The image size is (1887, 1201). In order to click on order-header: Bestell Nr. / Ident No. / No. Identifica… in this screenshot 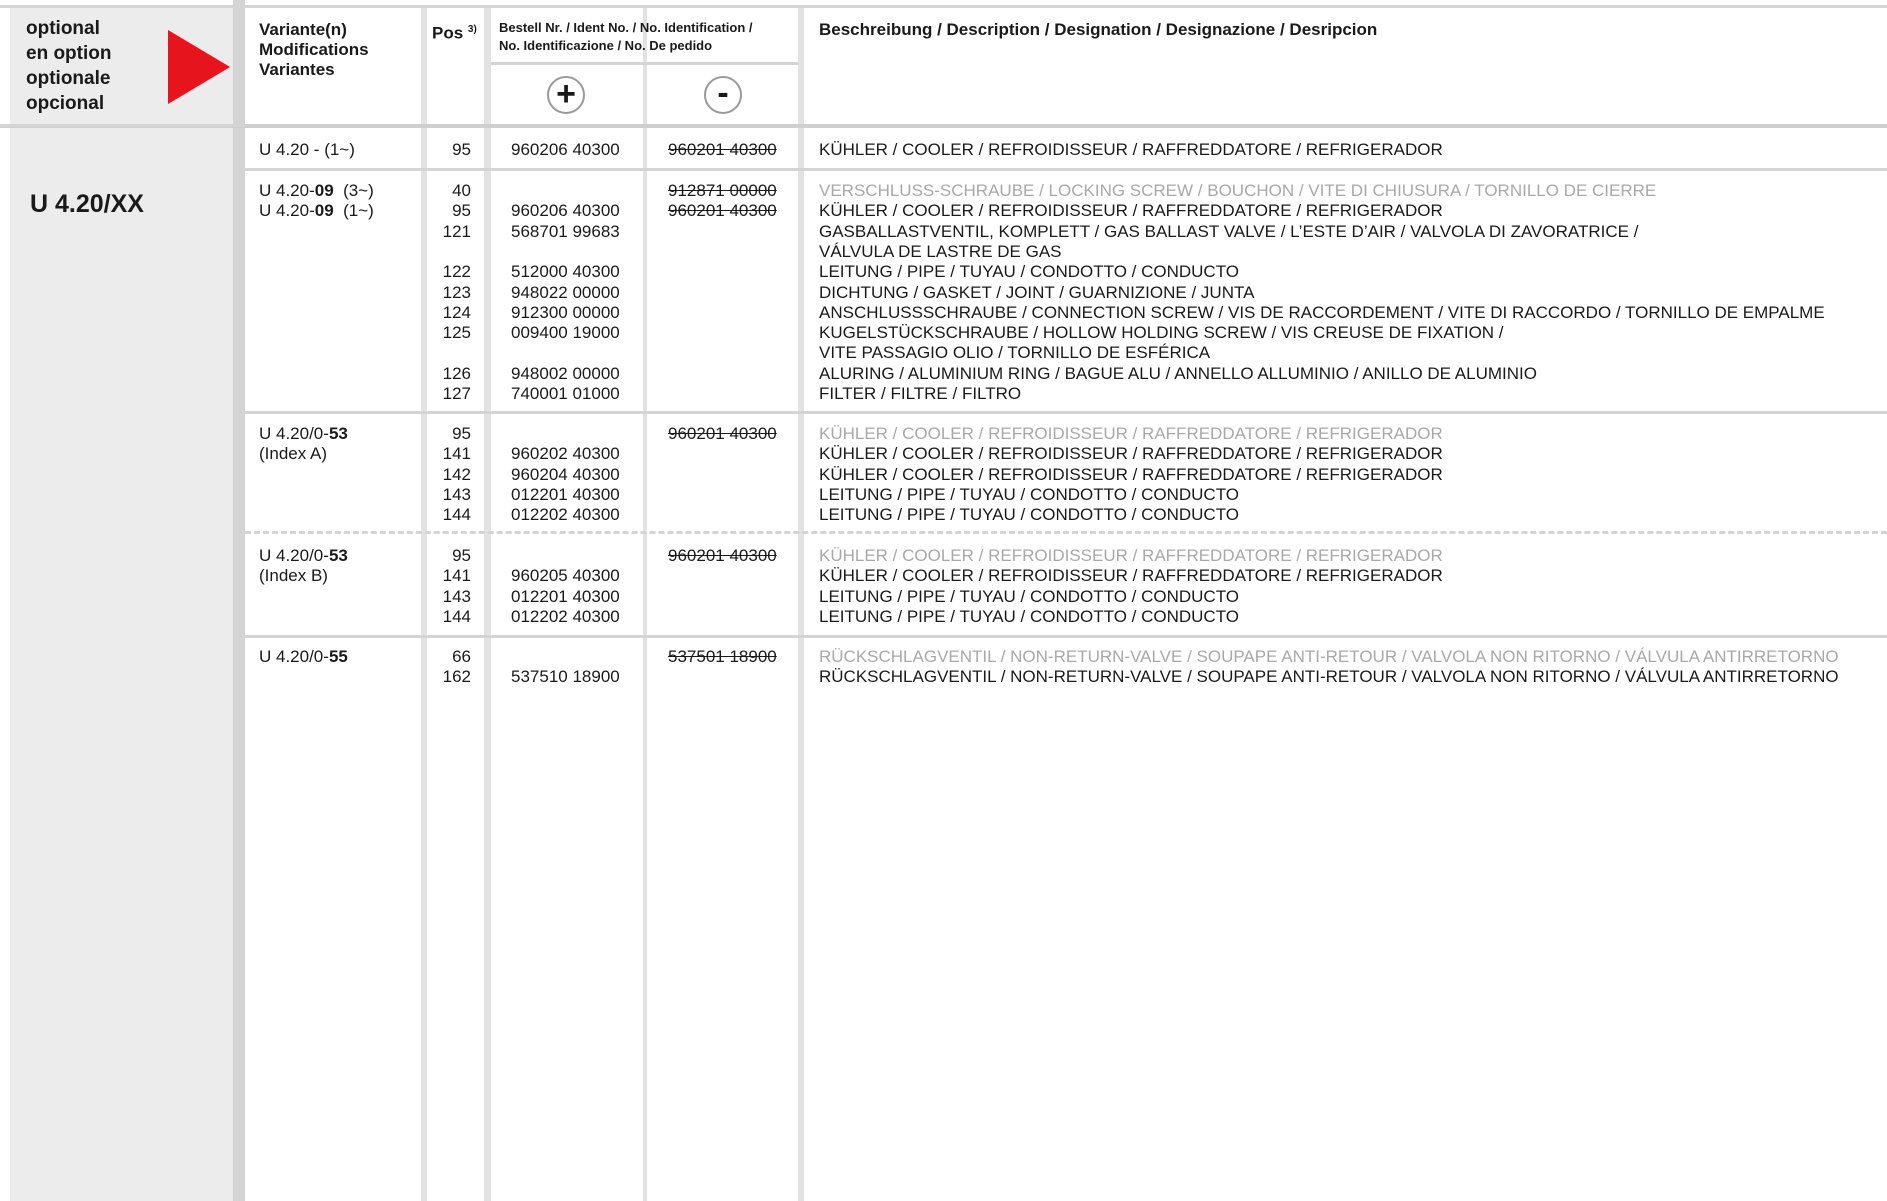, I will do `click(626, 37)`.